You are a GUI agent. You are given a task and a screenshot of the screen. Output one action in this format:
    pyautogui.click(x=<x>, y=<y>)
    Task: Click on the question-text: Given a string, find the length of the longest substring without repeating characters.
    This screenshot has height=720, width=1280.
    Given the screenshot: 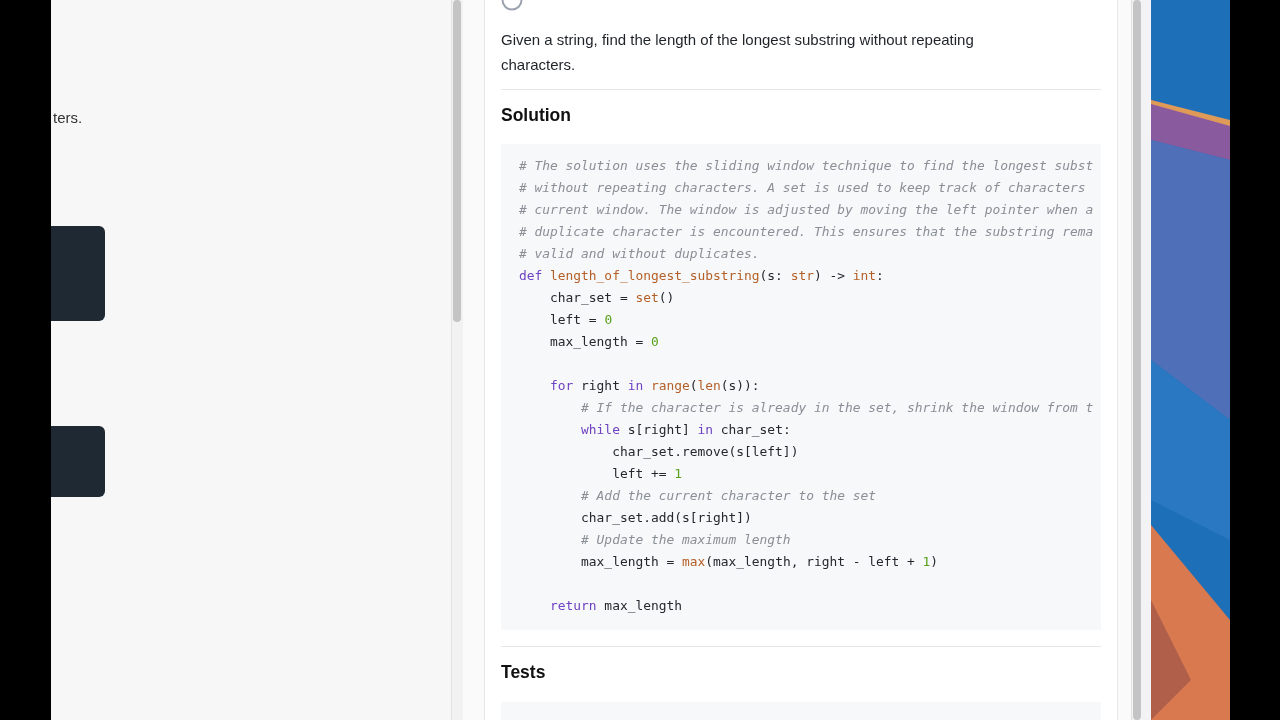 What is the action you would take?
    pyautogui.click(x=738, y=52)
    